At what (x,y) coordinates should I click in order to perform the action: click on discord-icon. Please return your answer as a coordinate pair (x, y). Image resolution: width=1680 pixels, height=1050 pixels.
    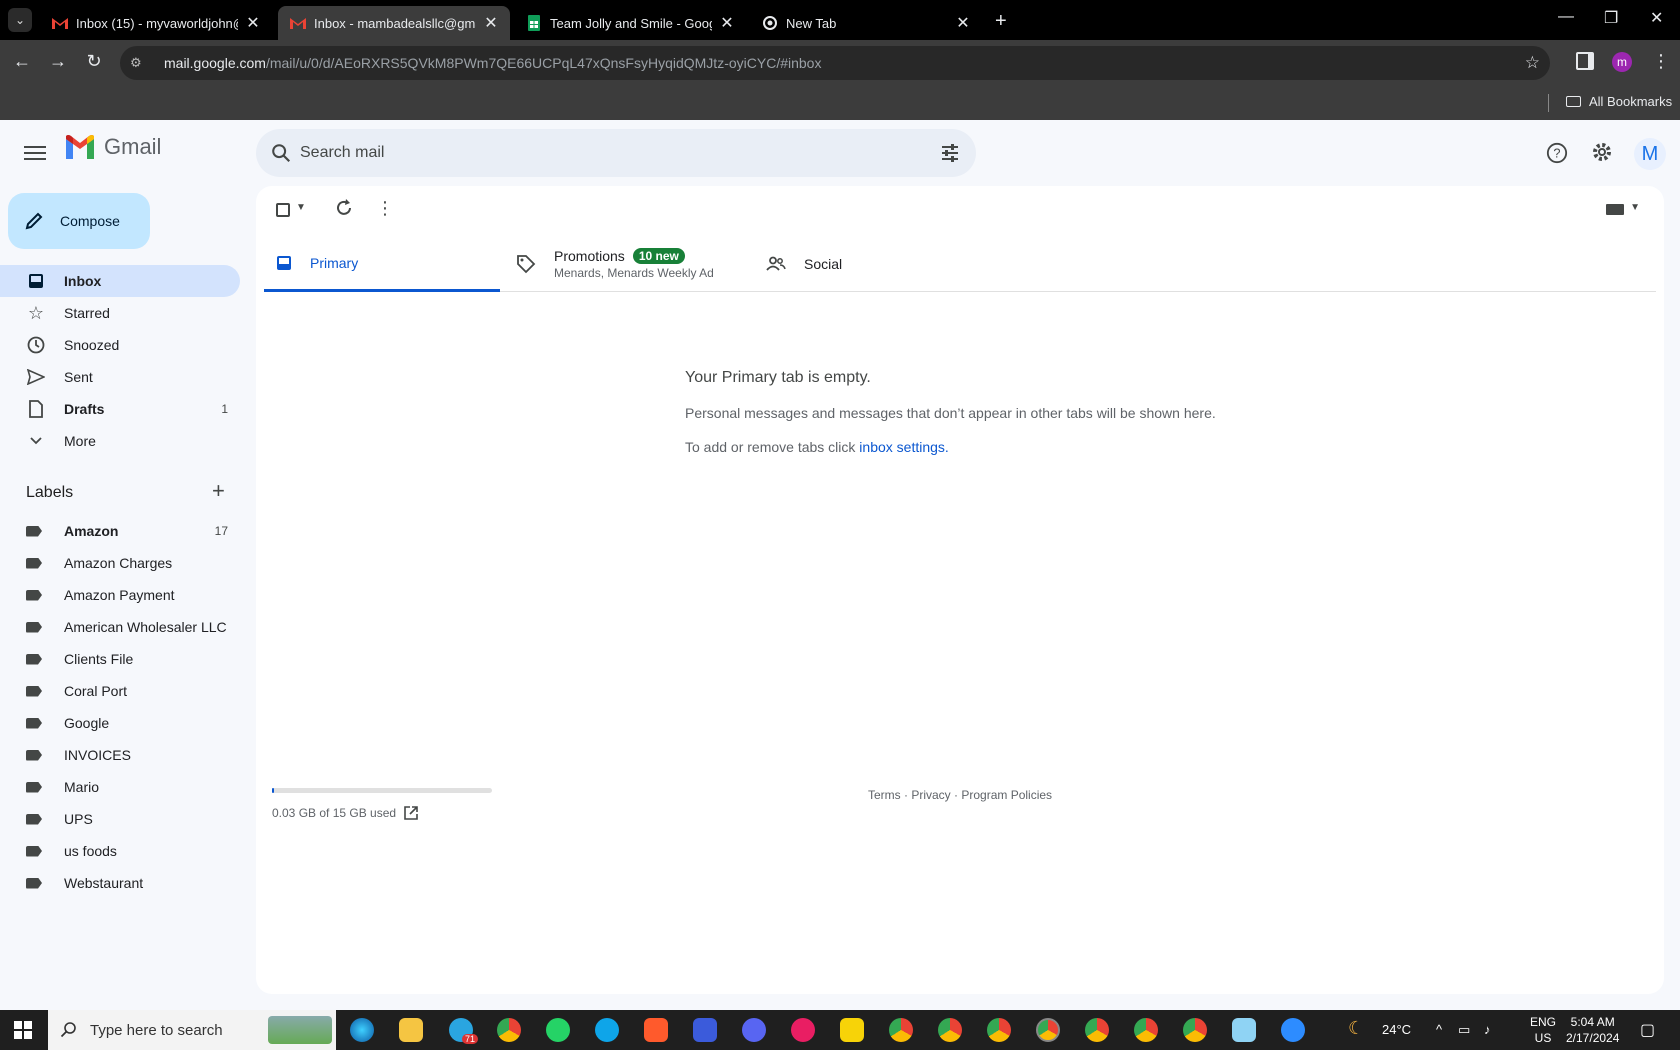
    Looking at the image, I should click on (754, 1030).